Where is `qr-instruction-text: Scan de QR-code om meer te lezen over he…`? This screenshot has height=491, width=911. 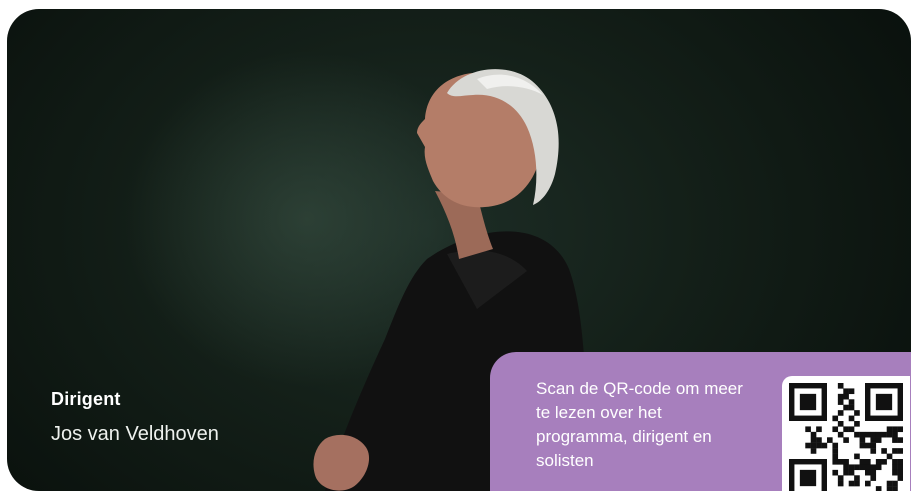
qr-instruction-text: Scan de QR-code om meer te lezen over he… is located at coordinates (639, 424).